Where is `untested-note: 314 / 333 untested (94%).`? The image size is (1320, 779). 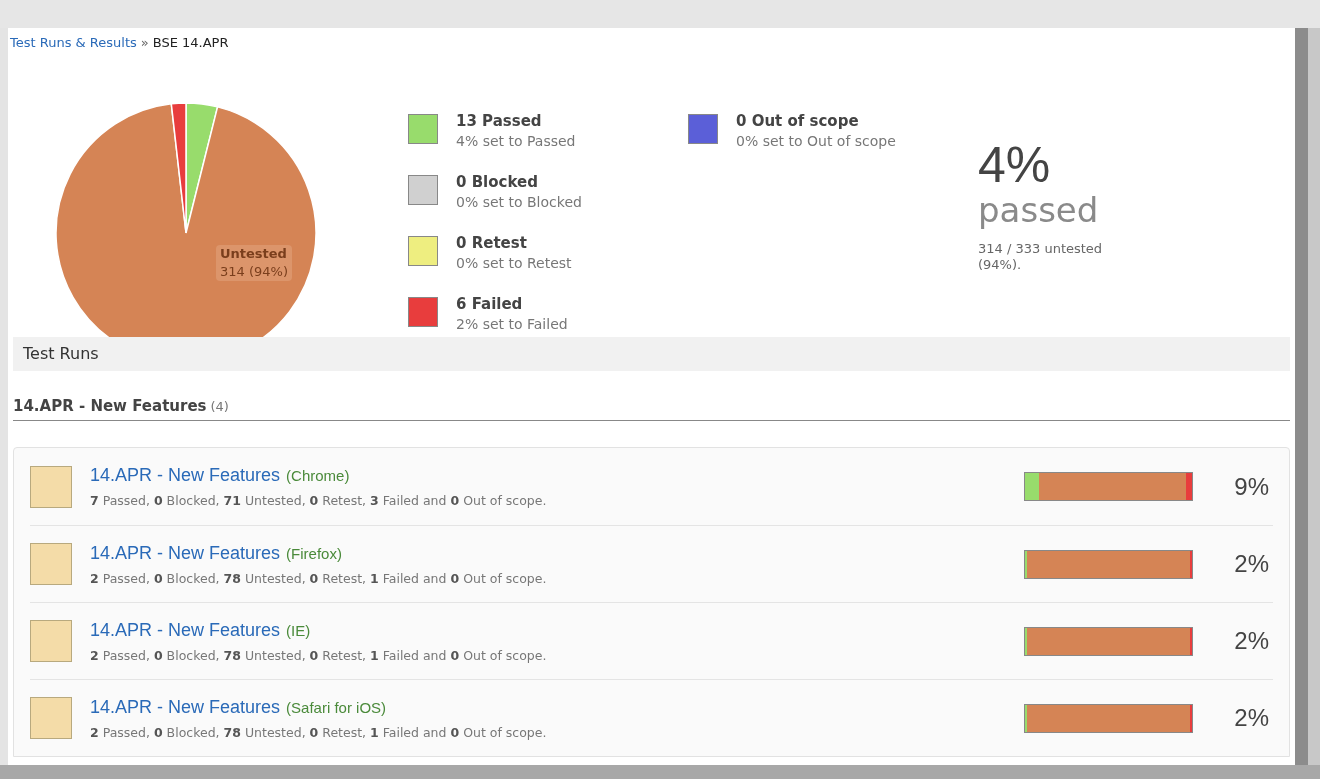 untested-note: 314 / 333 untested (94%). is located at coordinates (1041, 256).